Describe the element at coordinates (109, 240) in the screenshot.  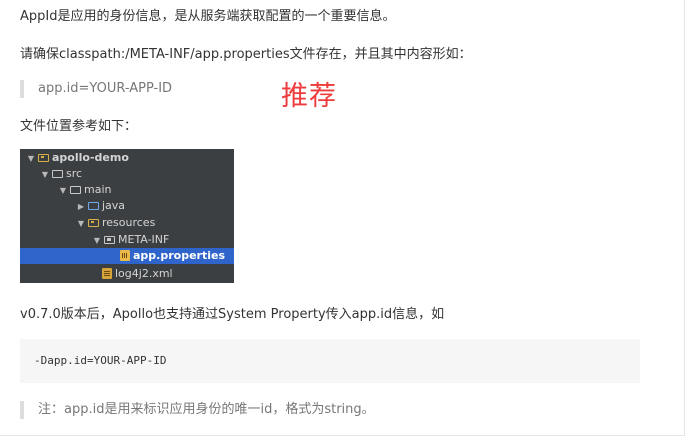
I see `package-folder-icon` at that location.